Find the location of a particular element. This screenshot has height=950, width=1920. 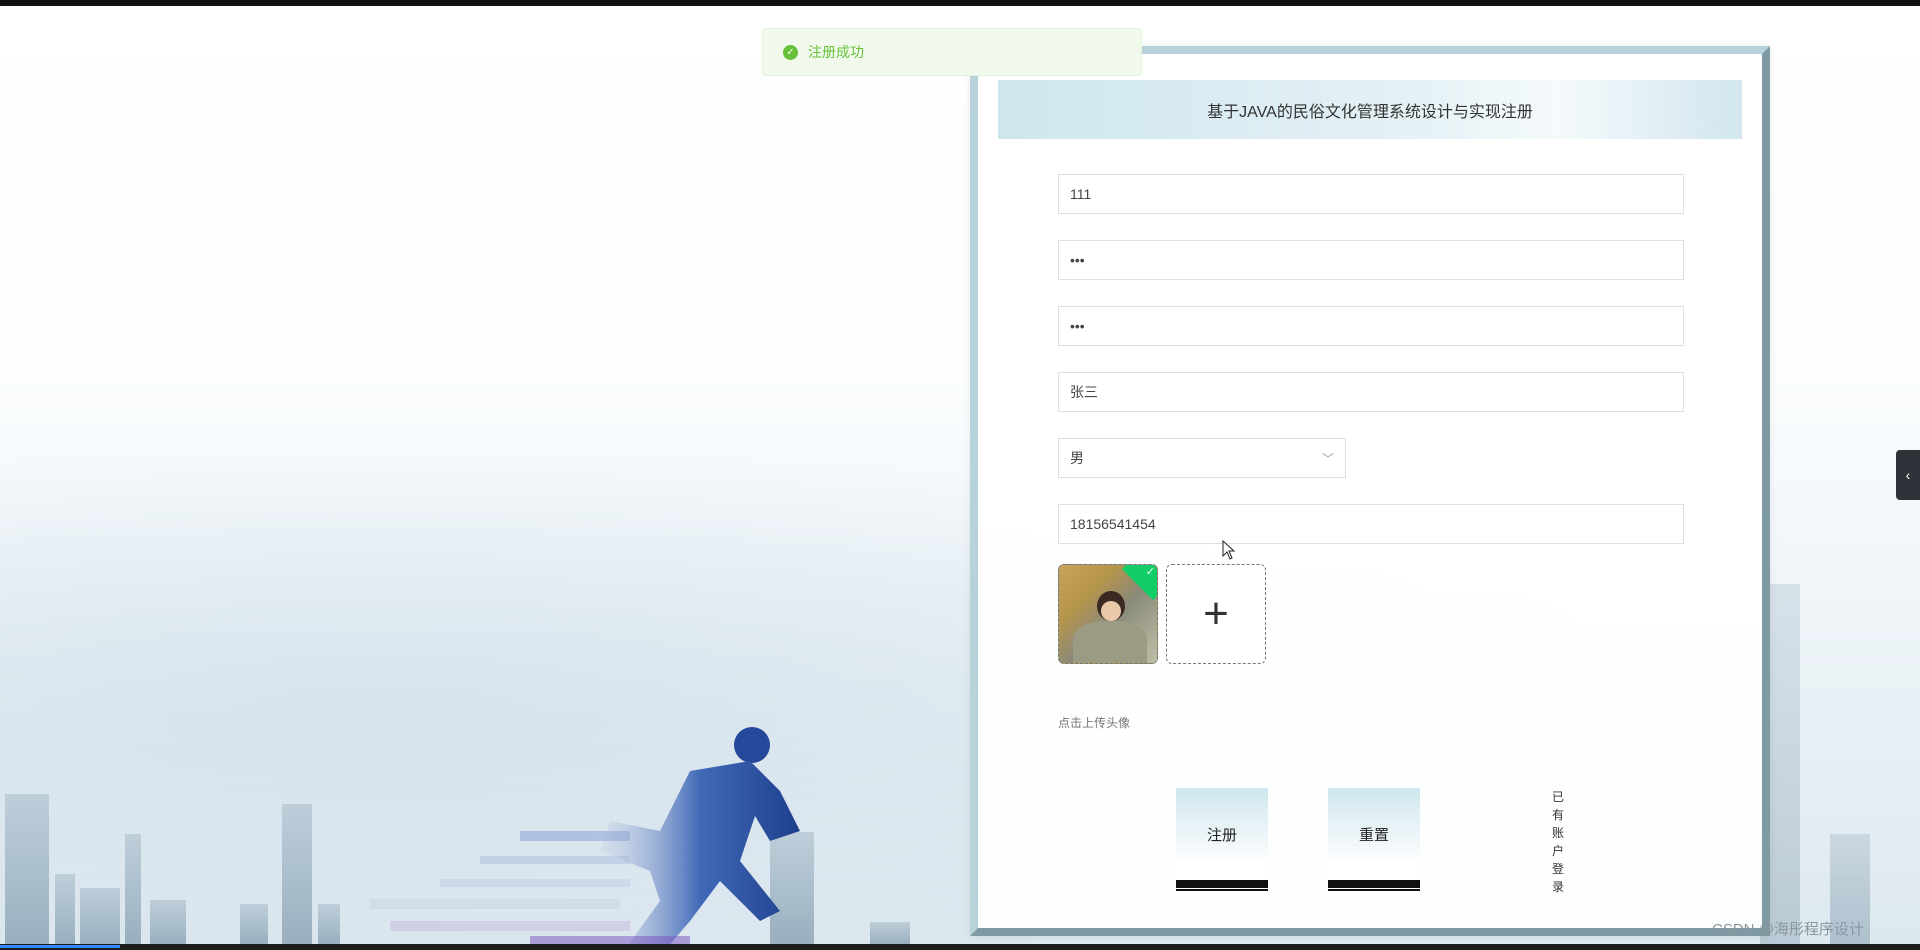

avatar-thumbnail: ✓ is located at coordinates (1108, 614).